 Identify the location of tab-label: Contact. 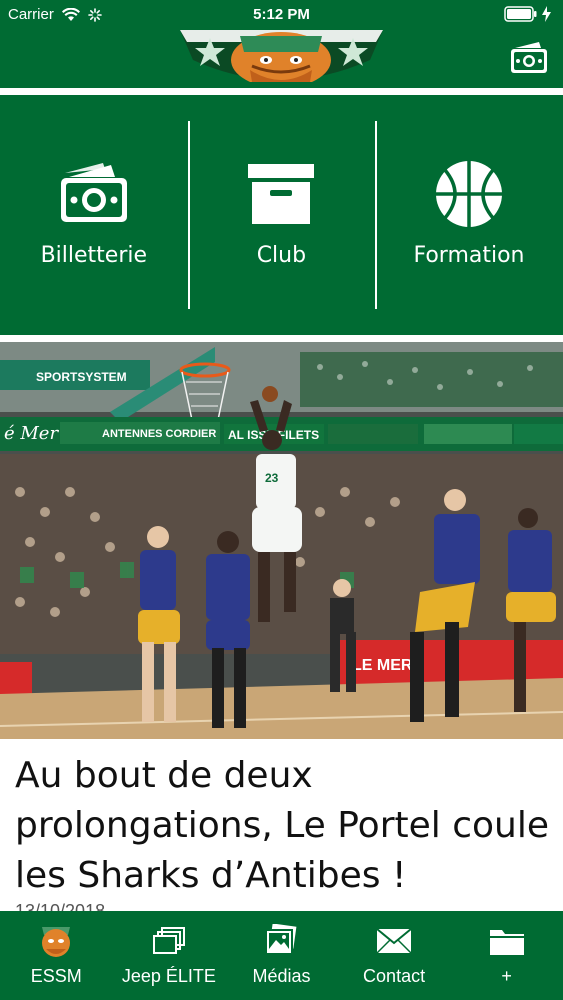
(394, 976).